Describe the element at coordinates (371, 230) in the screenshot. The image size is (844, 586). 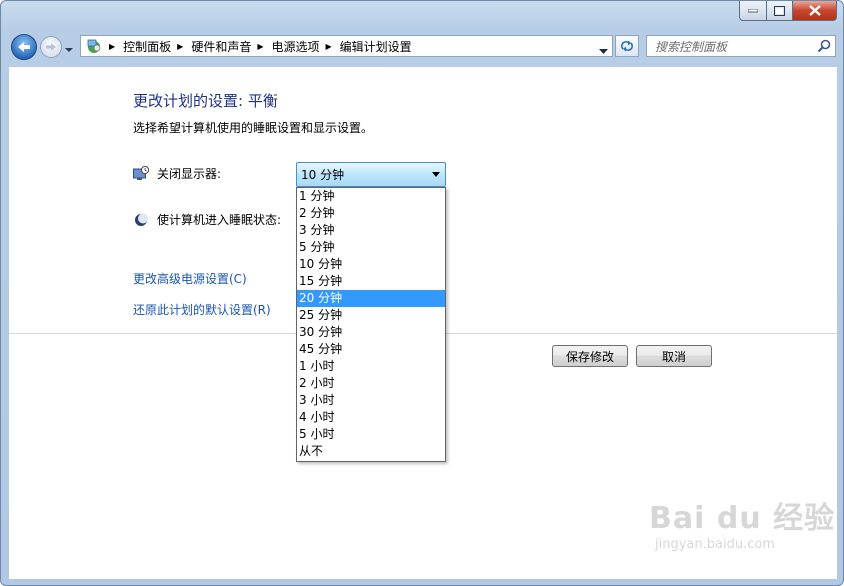
I see `dropdown-option: 3 分钟` at that location.